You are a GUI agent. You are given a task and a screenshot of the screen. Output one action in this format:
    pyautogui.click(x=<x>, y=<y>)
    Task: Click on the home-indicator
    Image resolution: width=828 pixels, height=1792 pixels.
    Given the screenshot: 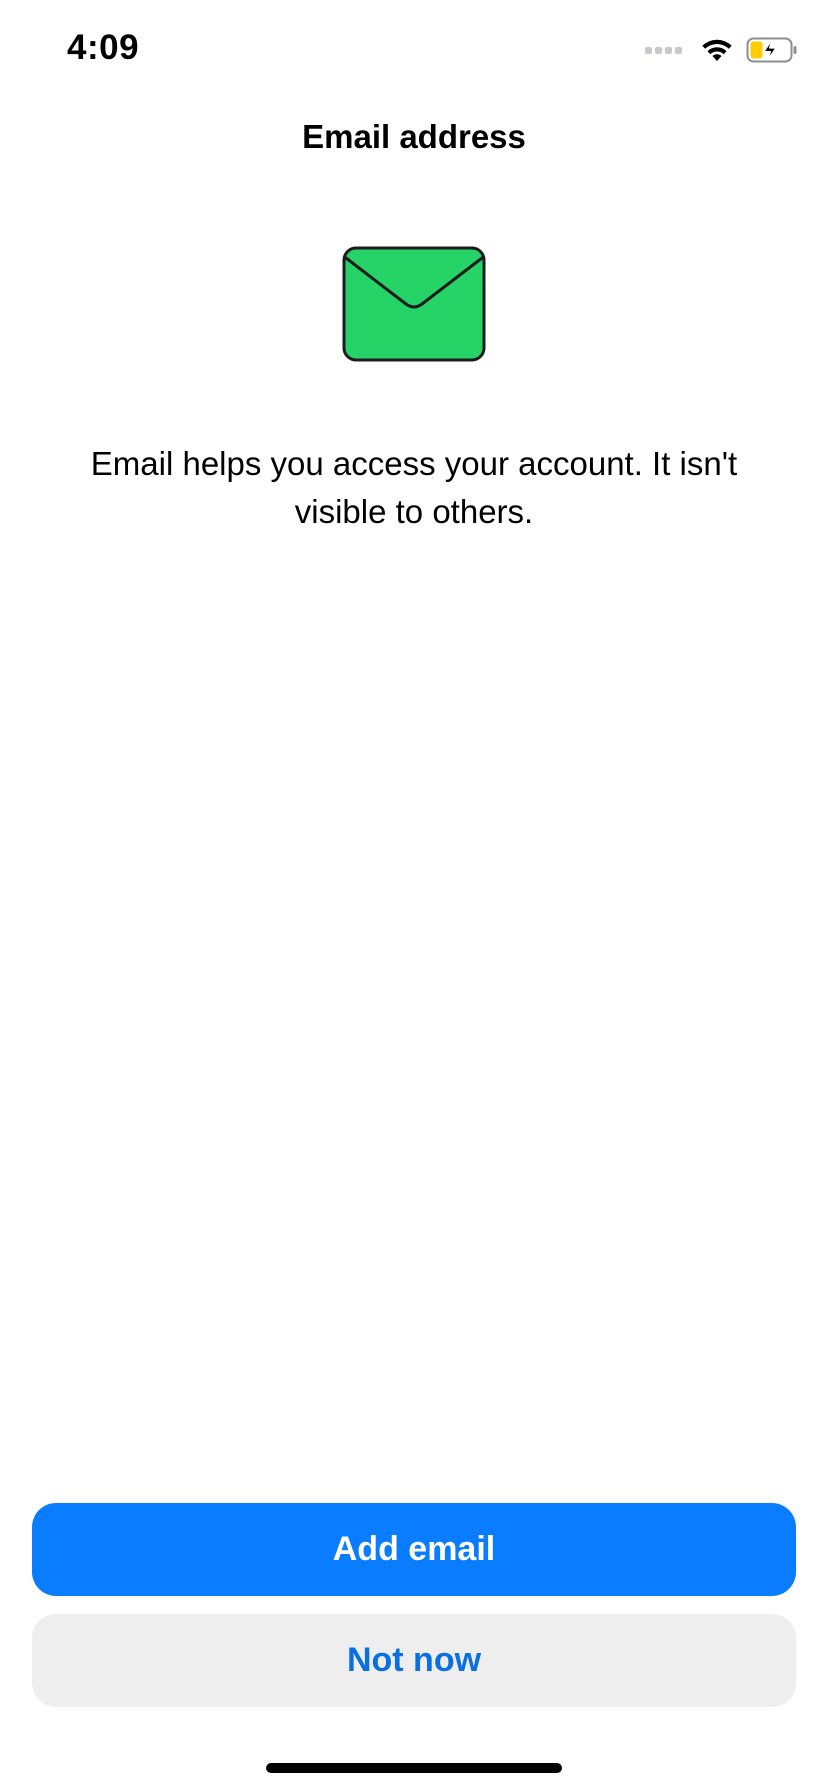 What is the action you would take?
    pyautogui.click(x=414, y=1768)
    